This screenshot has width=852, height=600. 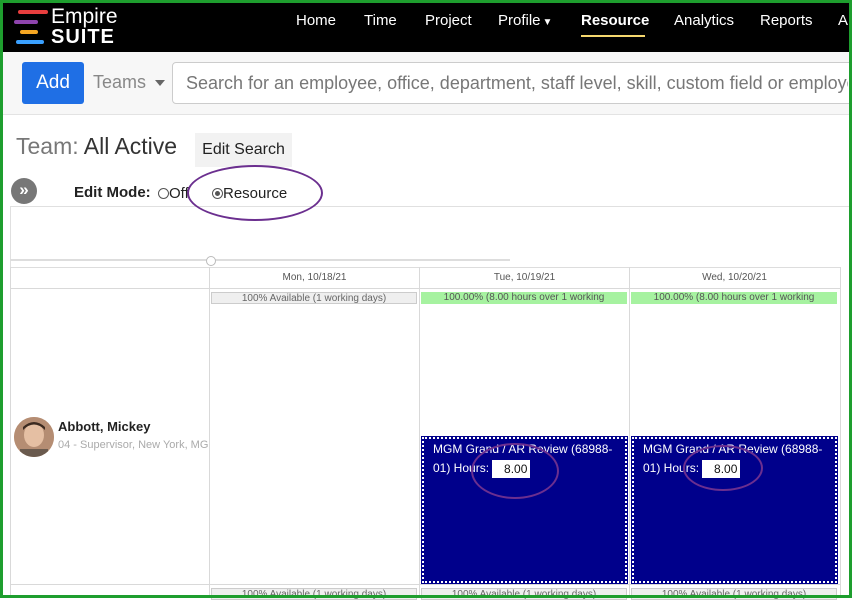 I want to click on edit-search-button: Edit Search, so click(x=243, y=150).